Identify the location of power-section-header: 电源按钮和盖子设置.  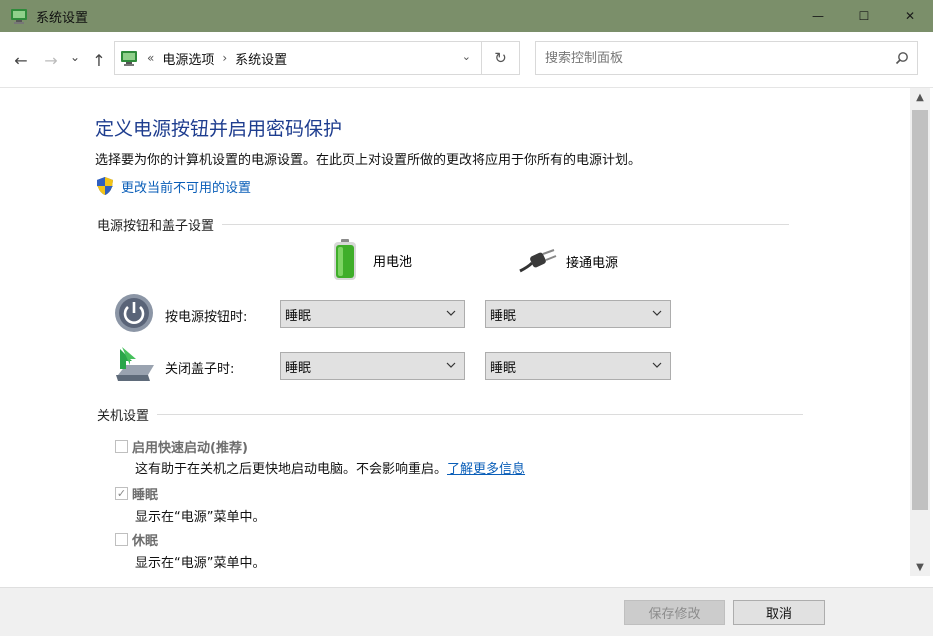
(443, 224).